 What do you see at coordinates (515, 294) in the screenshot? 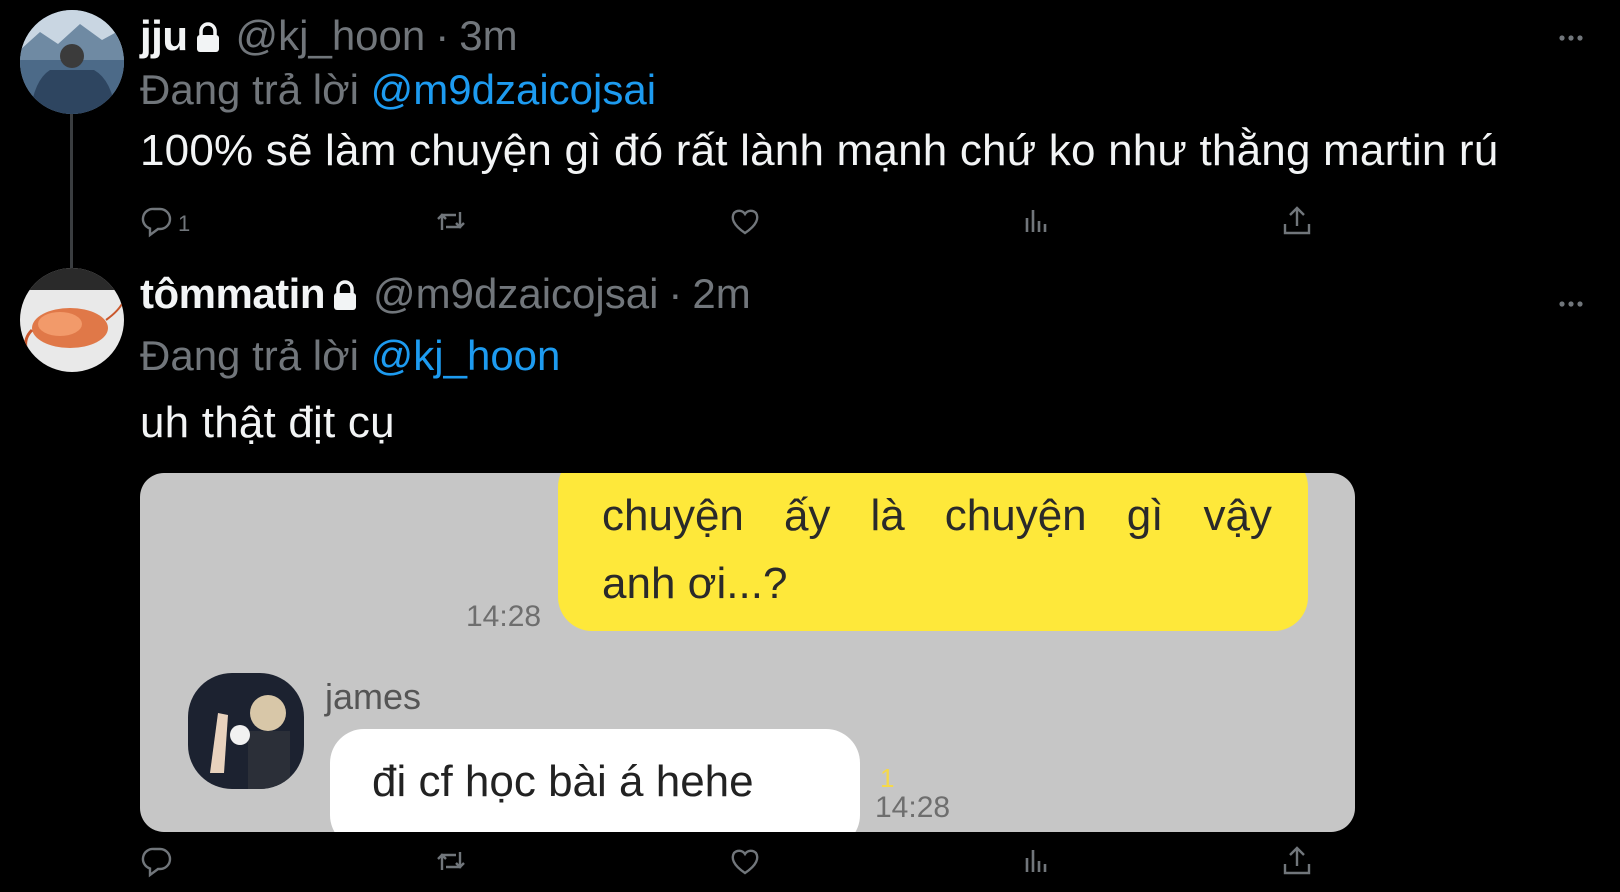
I see `handle: @m9dzaicojsai` at bounding box center [515, 294].